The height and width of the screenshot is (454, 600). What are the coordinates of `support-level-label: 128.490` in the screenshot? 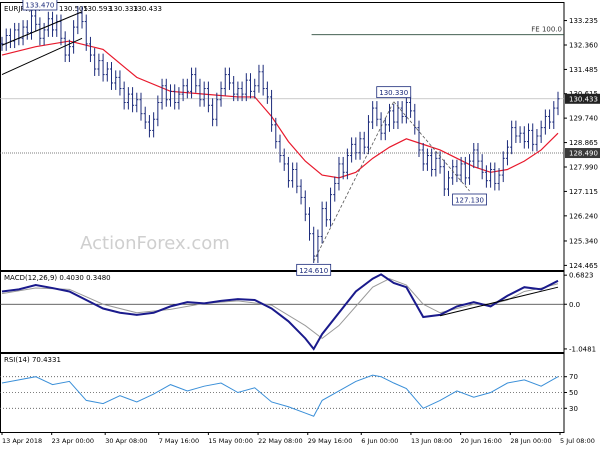 It's located at (583, 154).